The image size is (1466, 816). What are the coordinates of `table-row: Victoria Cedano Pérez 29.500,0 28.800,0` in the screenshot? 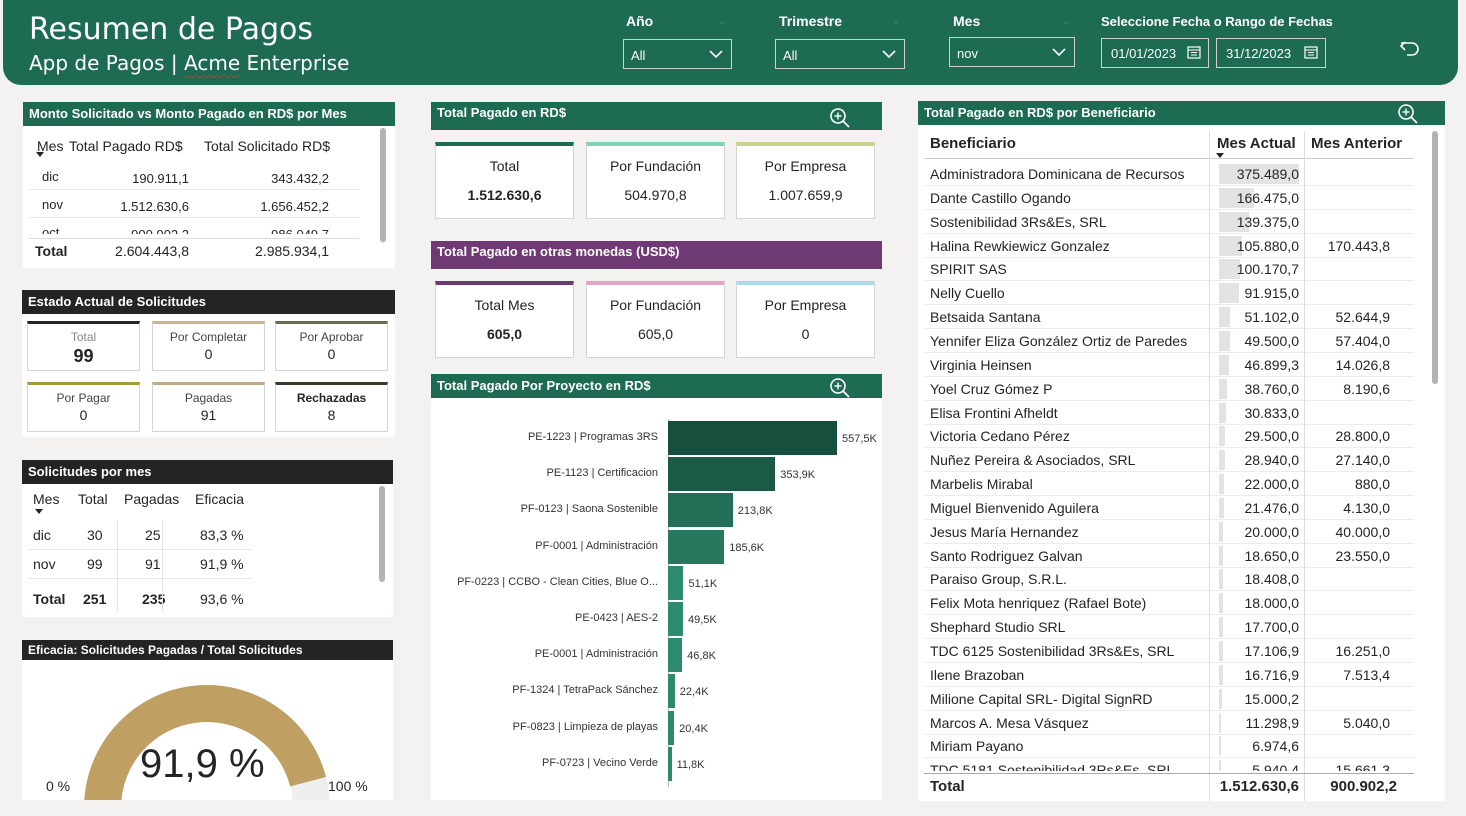 It's located at (1169, 436).